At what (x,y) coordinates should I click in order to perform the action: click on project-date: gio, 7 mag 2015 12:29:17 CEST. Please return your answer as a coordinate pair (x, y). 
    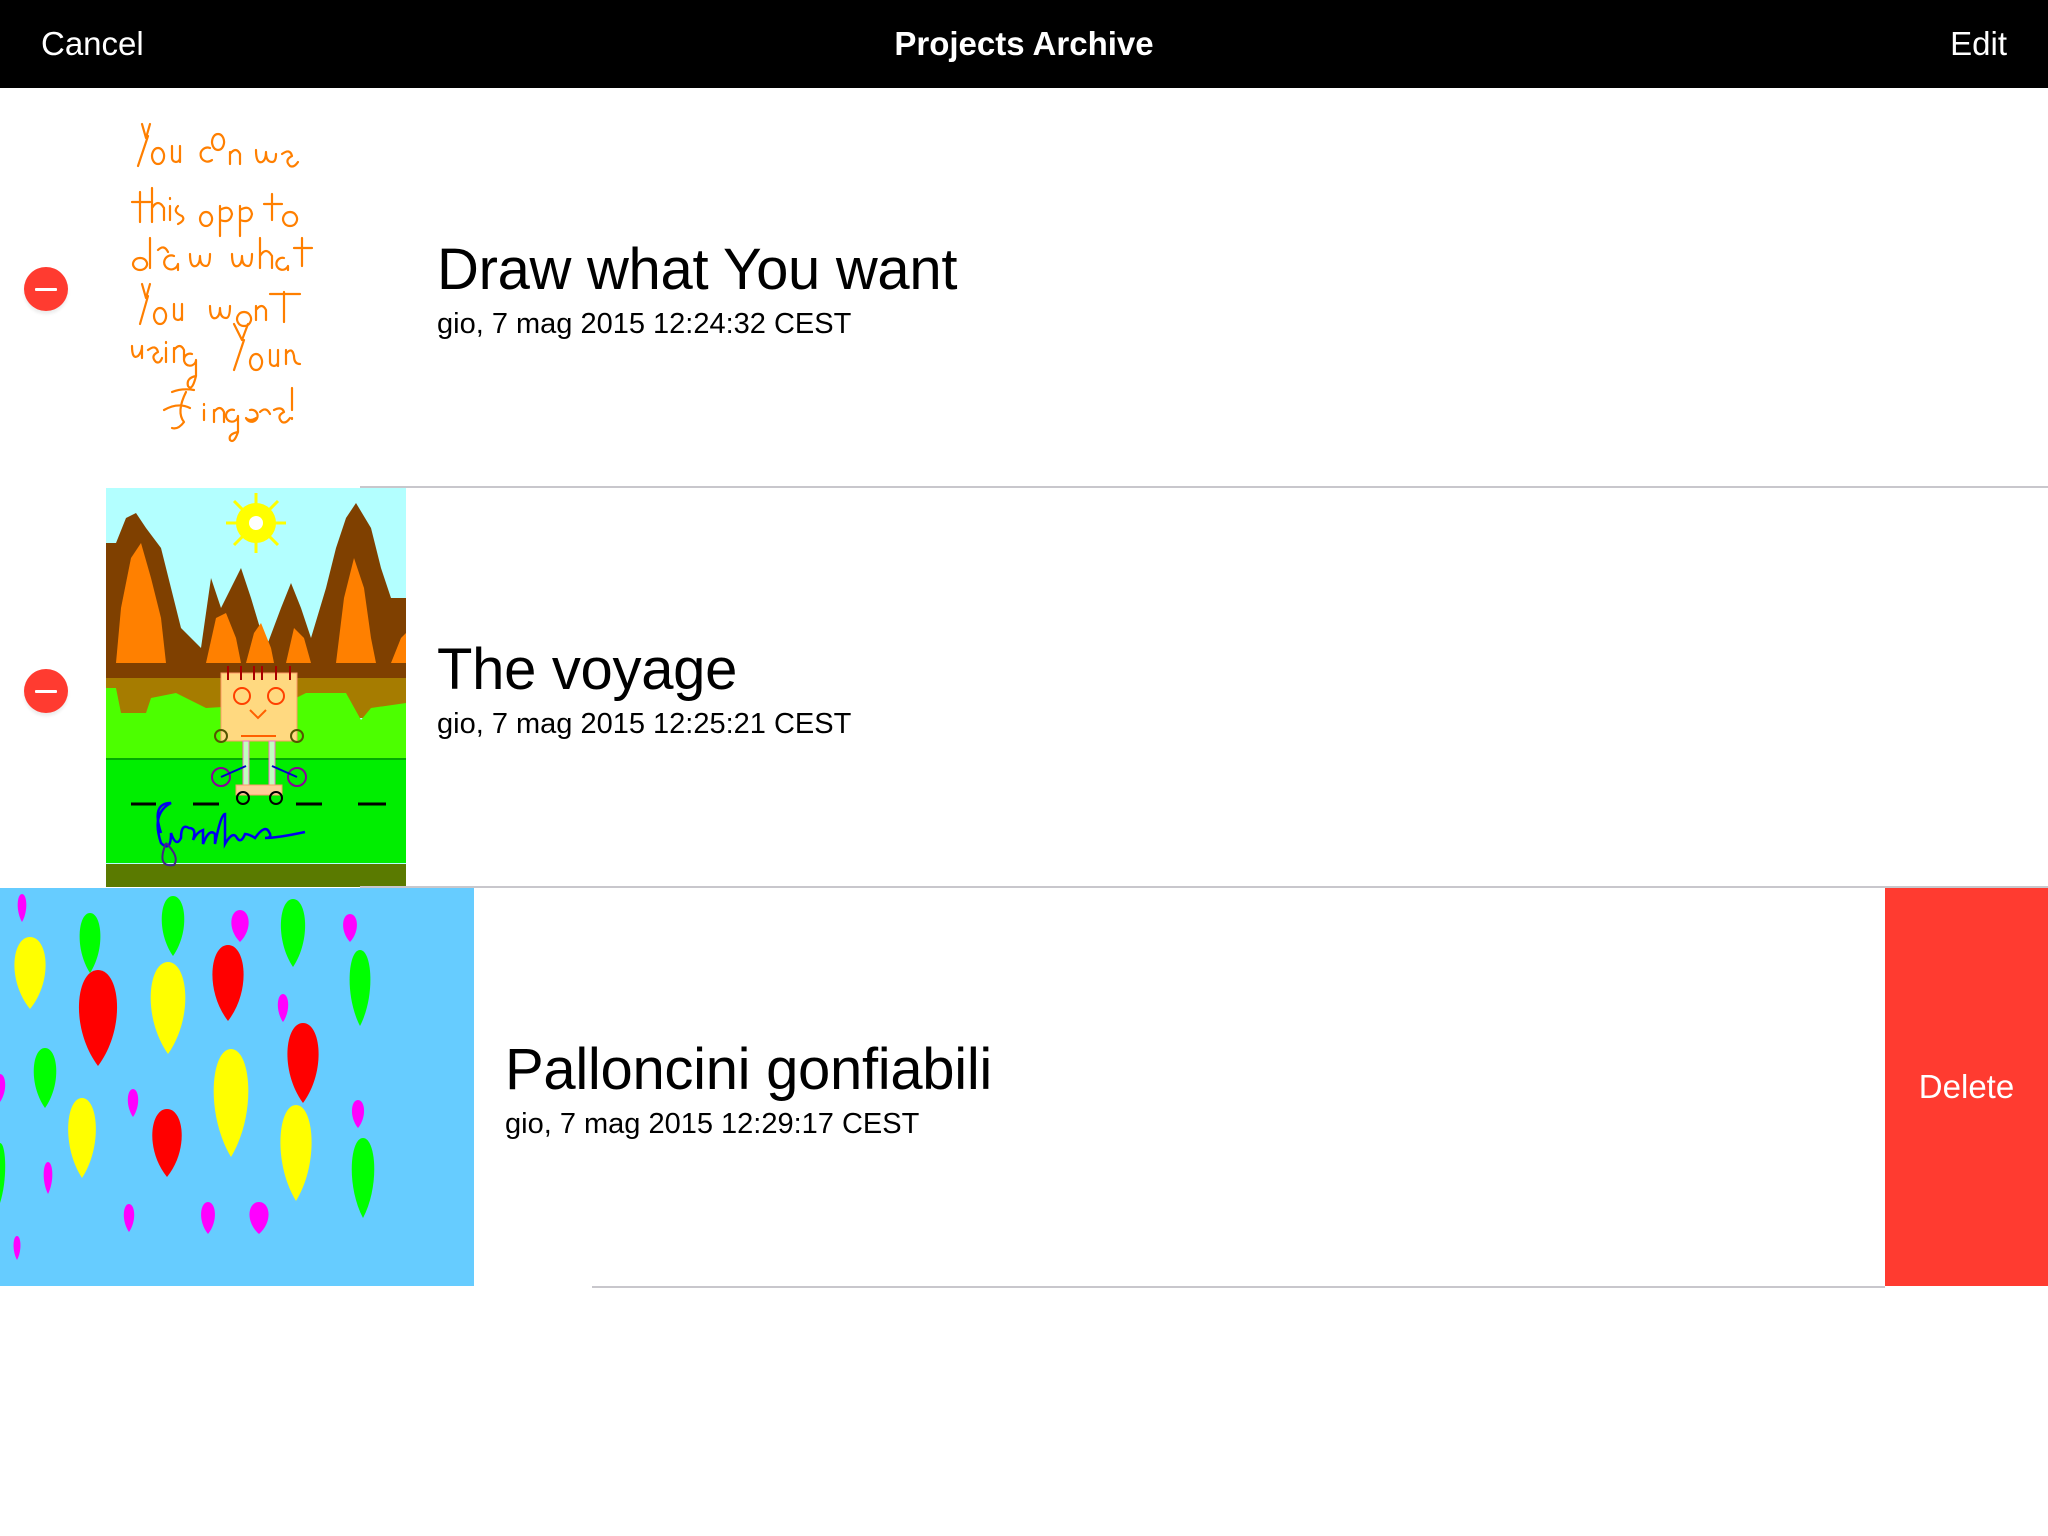
    Looking at the image, I should click on (712, 1124).